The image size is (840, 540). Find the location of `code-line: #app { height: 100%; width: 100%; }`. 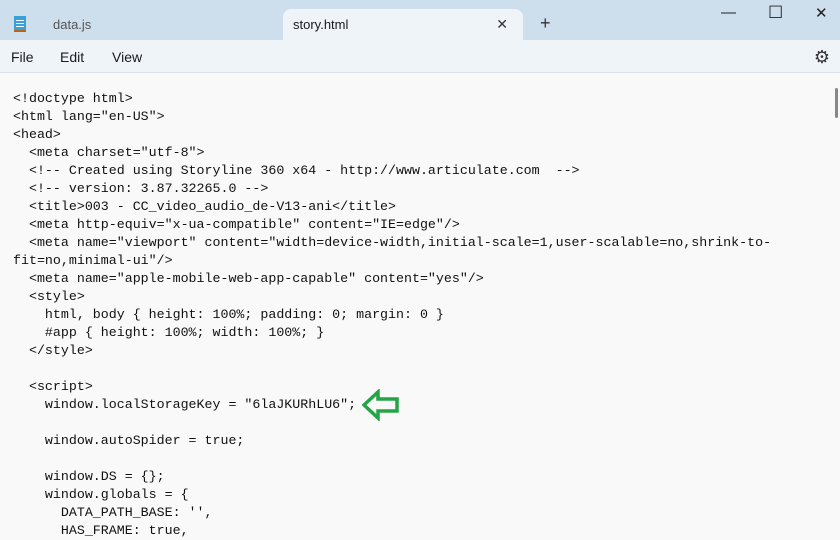

code-line: #app { height: 100%; width: 100%; } is located at coordinates (169, 332).